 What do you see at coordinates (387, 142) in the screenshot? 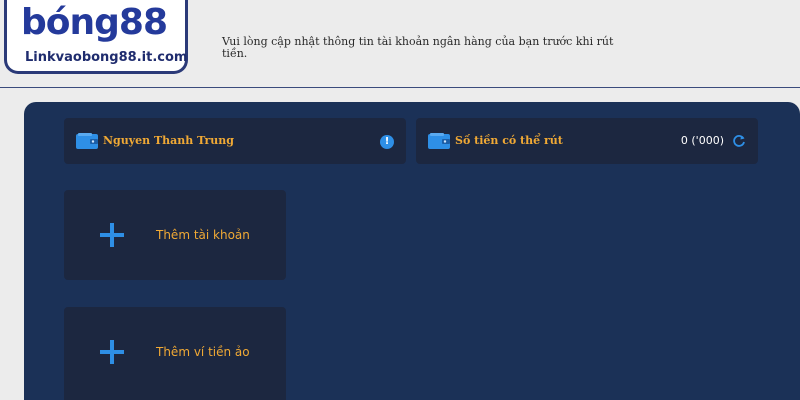
I see `info-icon: !` at bounding box center [387, 142].